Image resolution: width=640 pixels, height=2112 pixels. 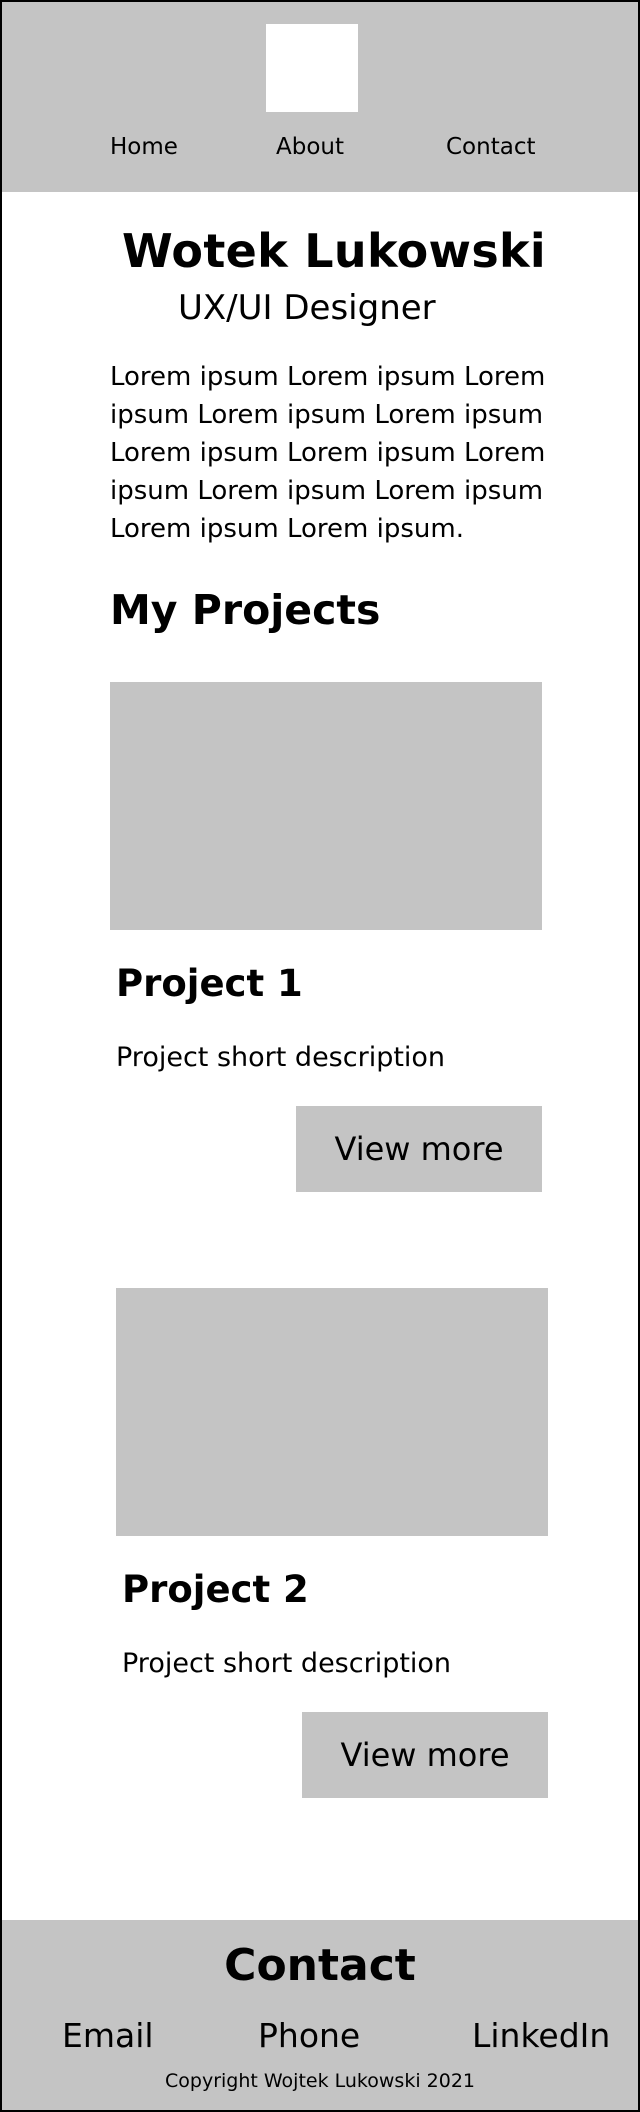 I want to click on logo-placeholder, so click(x=312, y=68).